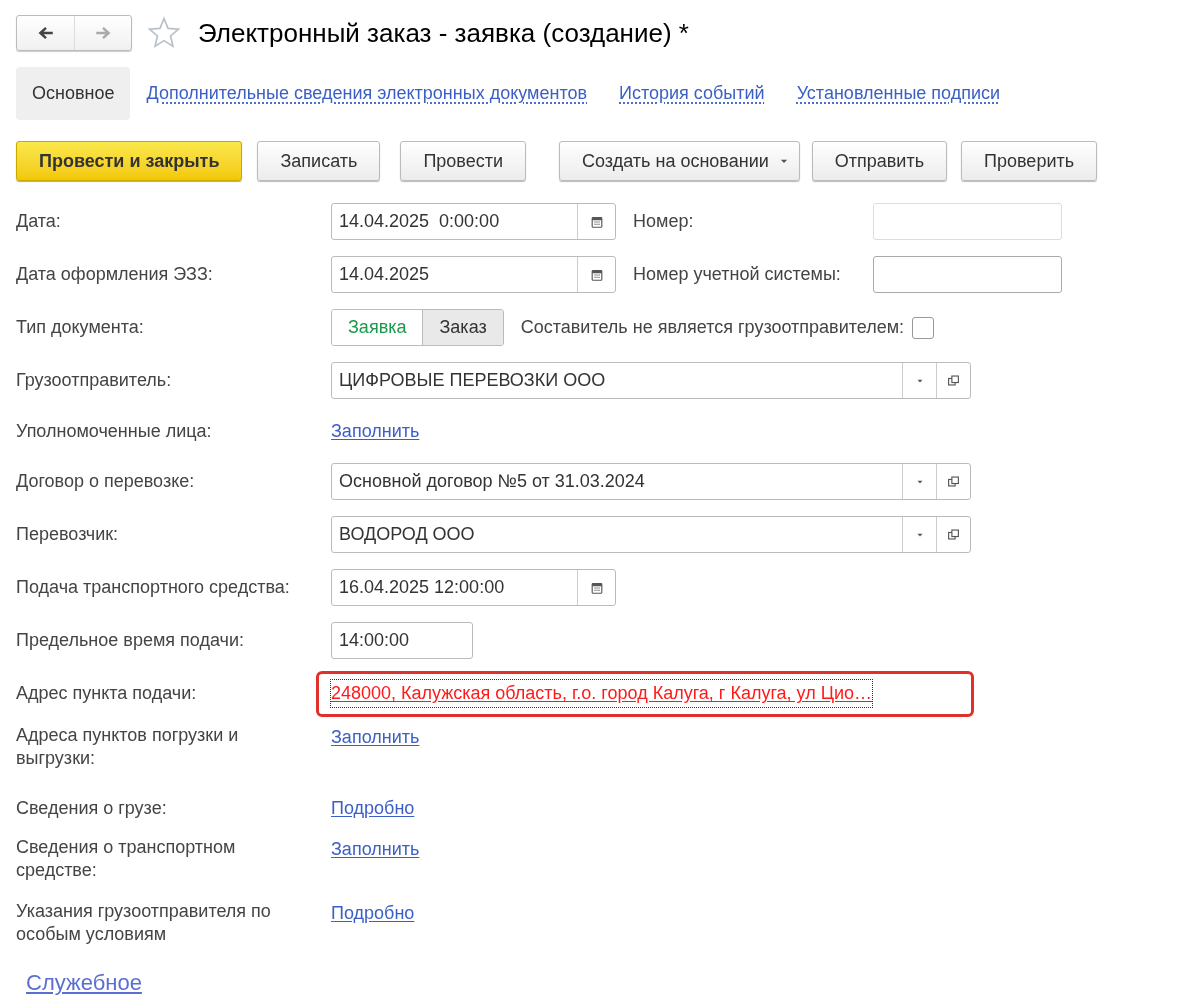 This screenshot has width=1186, height=1008. What do you see at coordinates (80, 327) in the screenshot?
I see `field-label: Тип документа:` at bounding box center [80, 327].